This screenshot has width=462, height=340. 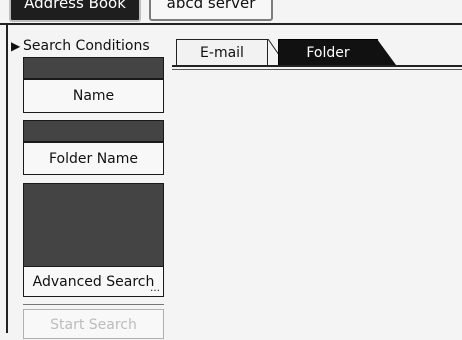 I want to click on tab-email: E-mail, so click(x=222, y=52).